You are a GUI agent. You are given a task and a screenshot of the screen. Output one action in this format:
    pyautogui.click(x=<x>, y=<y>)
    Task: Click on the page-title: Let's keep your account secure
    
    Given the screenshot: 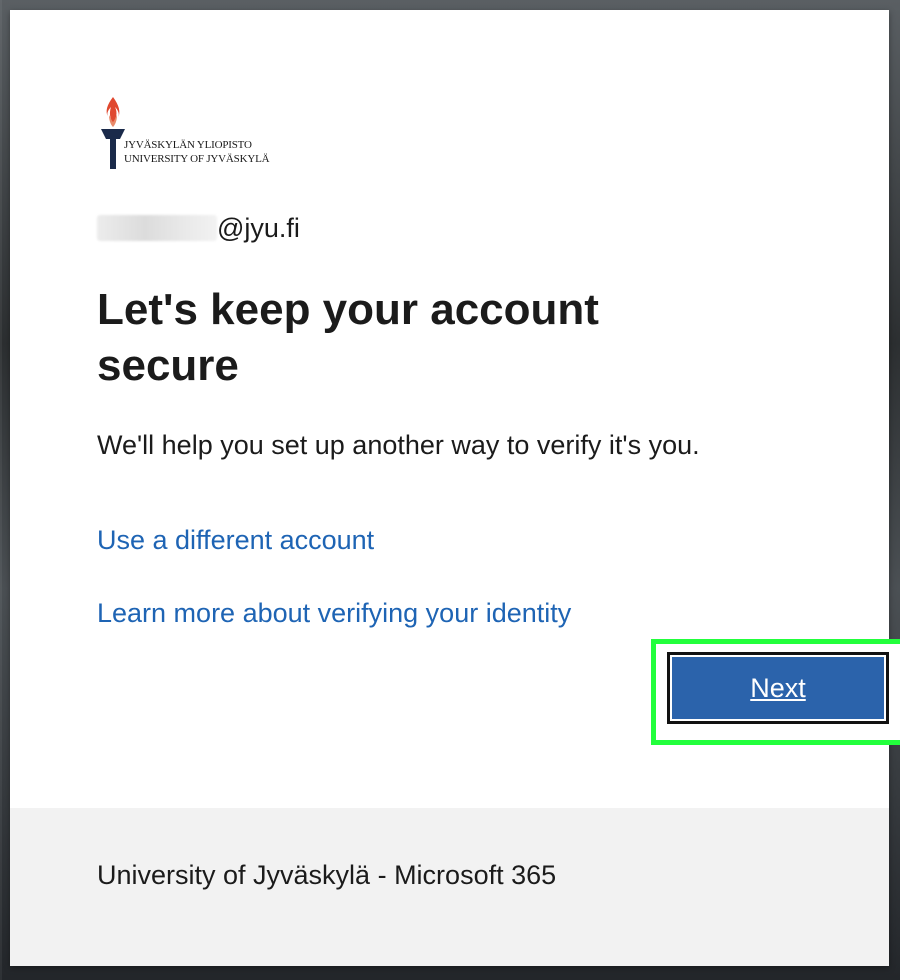 What is the action you would take?
    pyautogui.click(x=348, y=337)
    